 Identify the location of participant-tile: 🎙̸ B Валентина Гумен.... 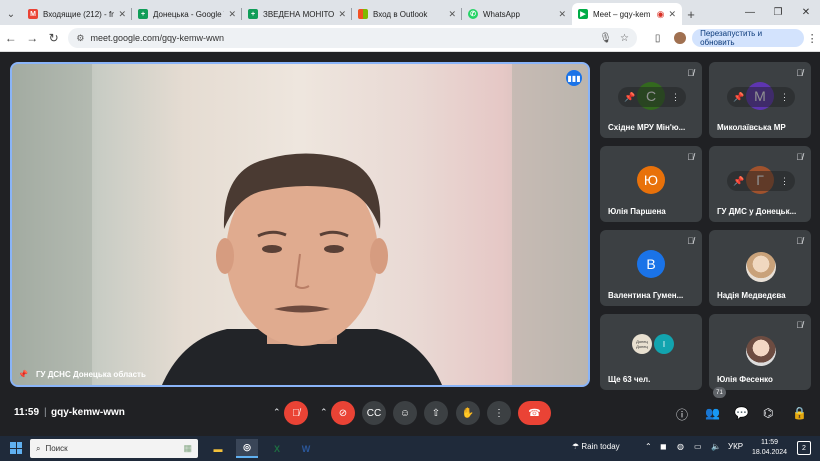
(651, 268).